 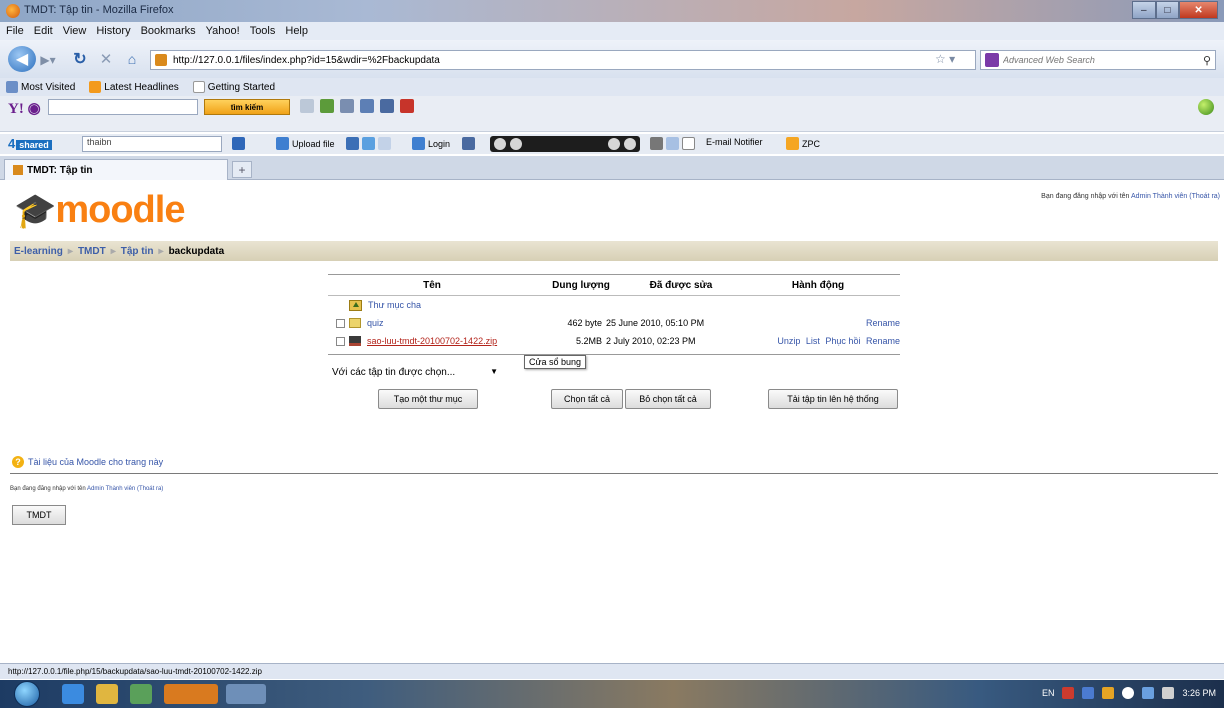 What do you see at coordinates (483, 60) in the screenshot?
I see `url-input` at bounding box center [483, 60].